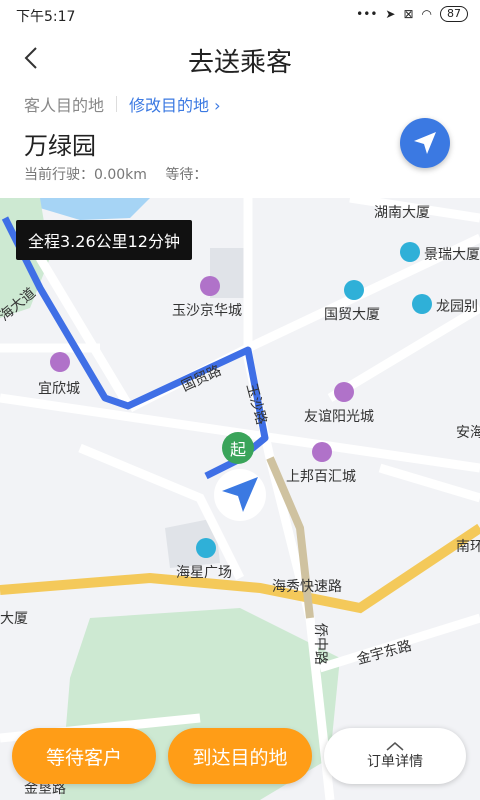  I want to click on battery-icon: 87, so click(454, 14).